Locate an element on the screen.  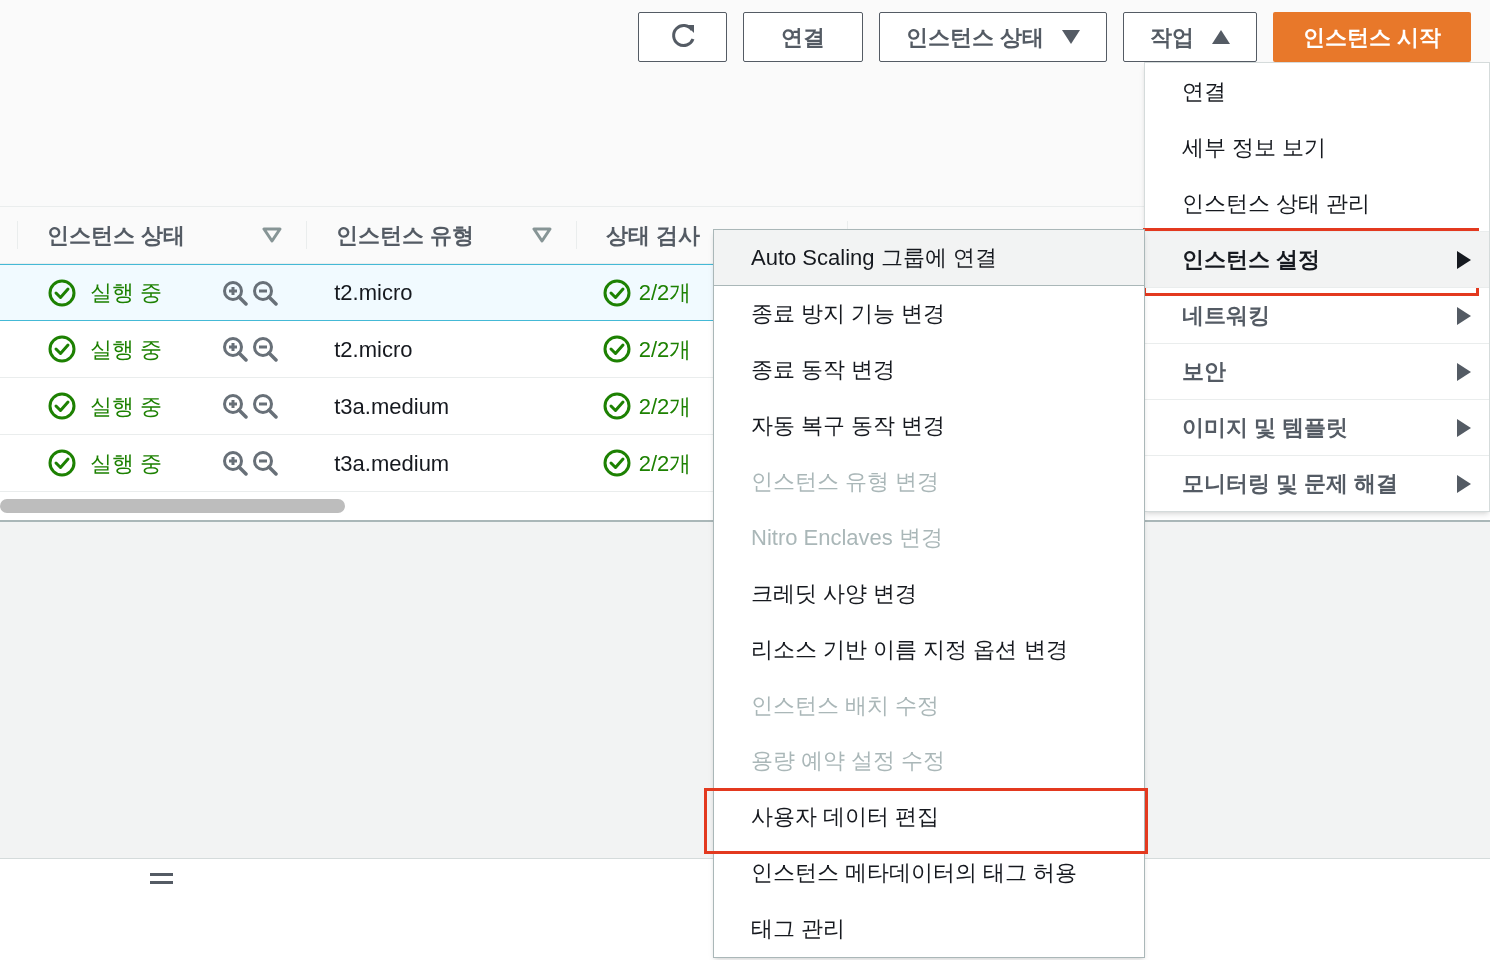
dropdown-button: 작업 is located at coordinates (1190, 37).